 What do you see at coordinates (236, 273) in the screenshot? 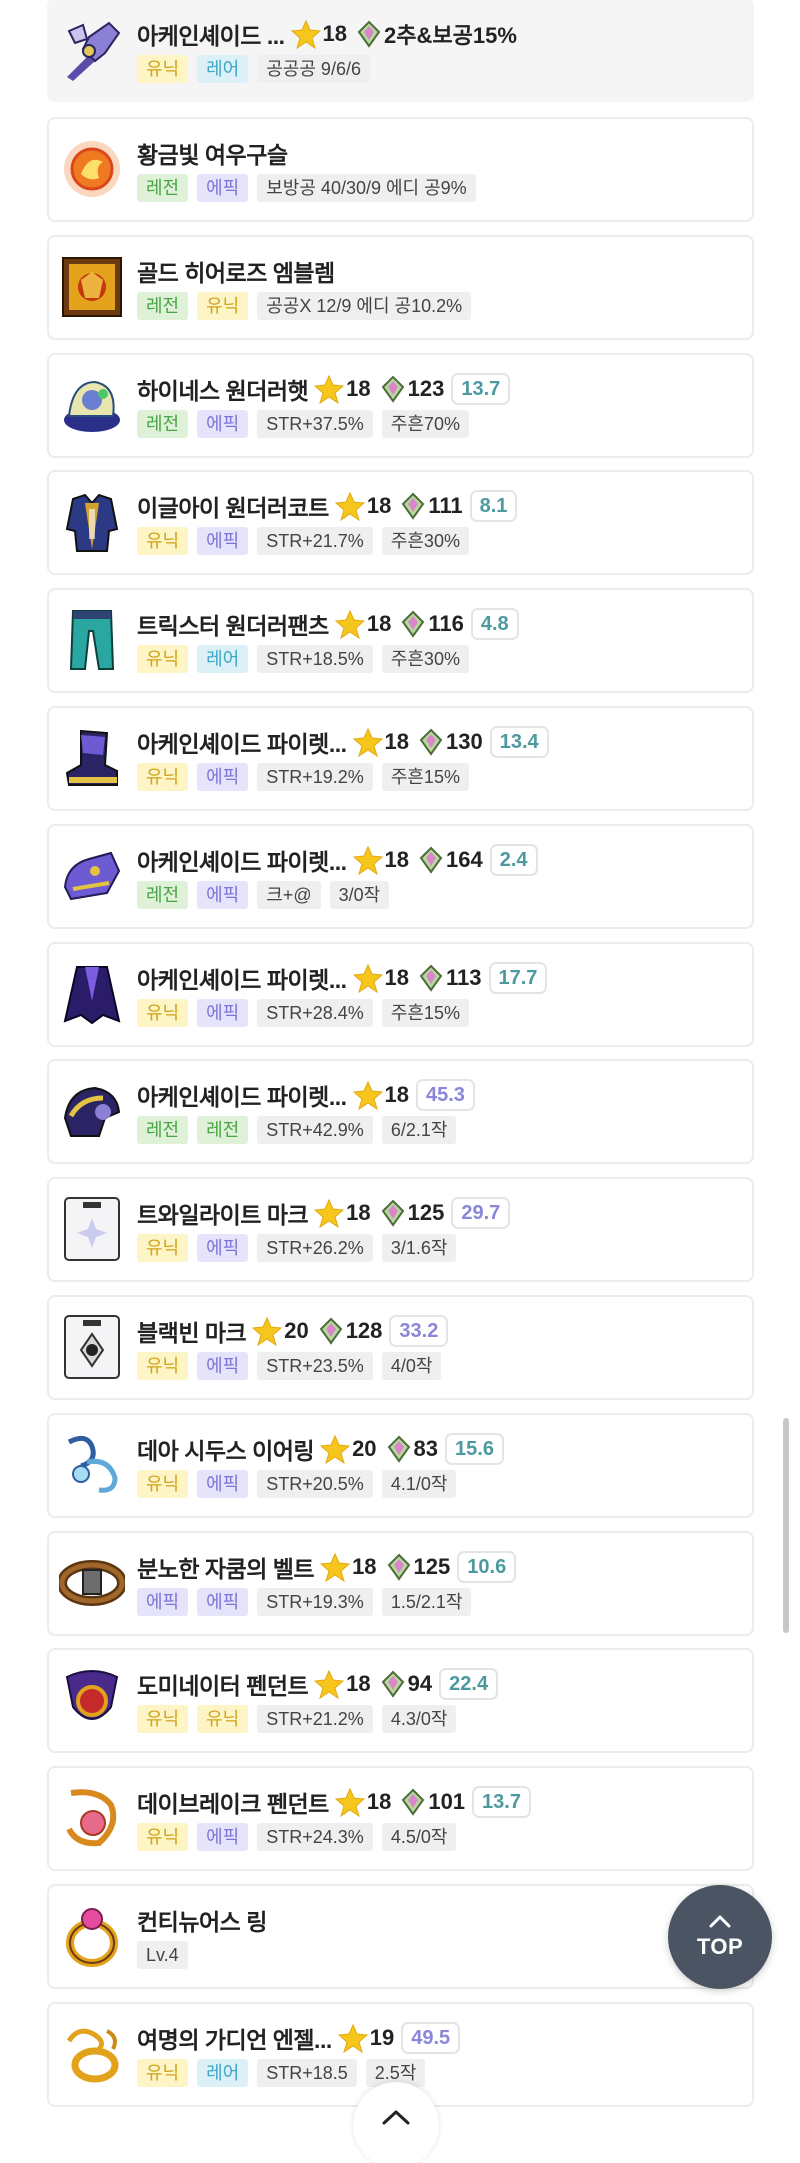
I see `item-name: 골드 히어로즈 엠블렘` at bounding box center [236, 273].